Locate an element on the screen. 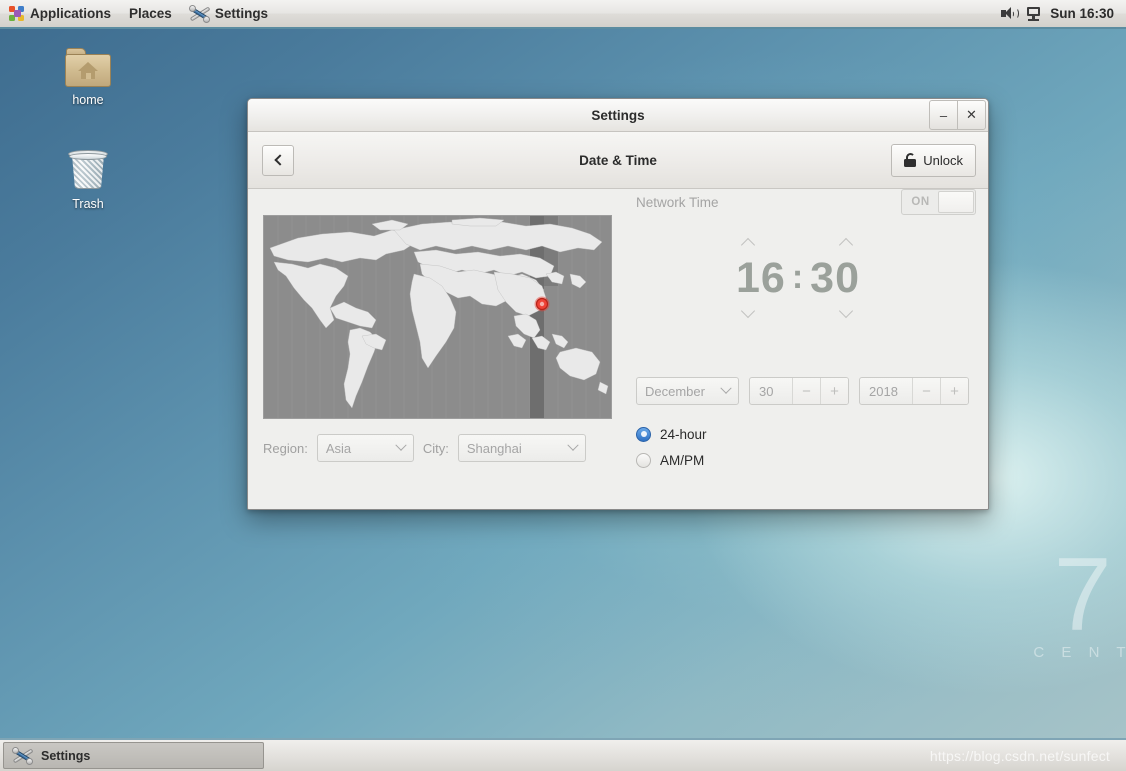 Image resolution: width=1126 pixels, height=771 pixels. day-increment-button: + is located at coordinates (834, 391).